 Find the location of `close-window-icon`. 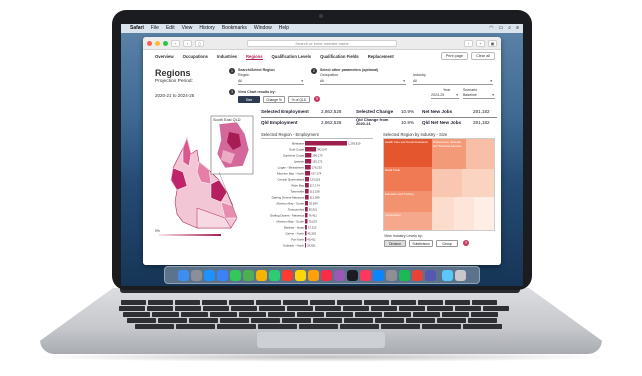

close-window-icon is located at coordinates (149, 43).